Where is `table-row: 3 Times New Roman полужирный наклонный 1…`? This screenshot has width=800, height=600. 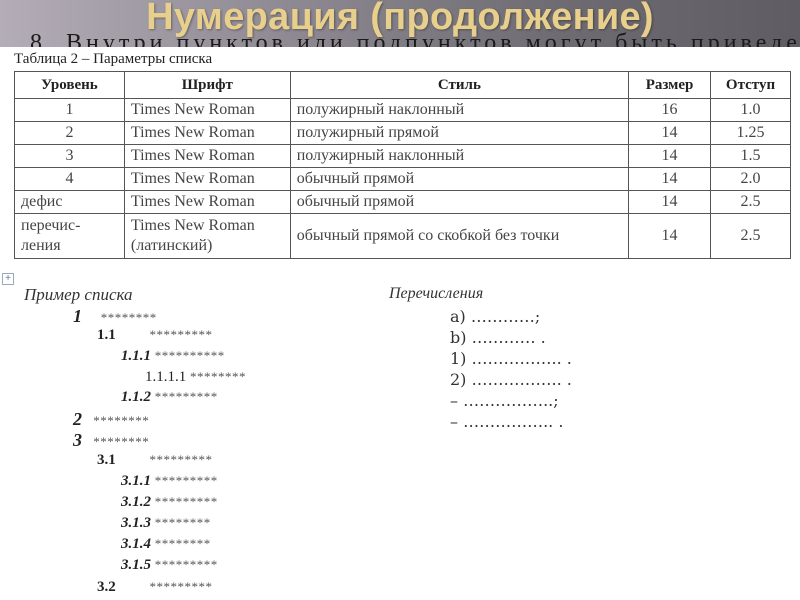 table-row: 3 Times New Roman полужирный наклонный 1… is located at coordinates (402, 156).